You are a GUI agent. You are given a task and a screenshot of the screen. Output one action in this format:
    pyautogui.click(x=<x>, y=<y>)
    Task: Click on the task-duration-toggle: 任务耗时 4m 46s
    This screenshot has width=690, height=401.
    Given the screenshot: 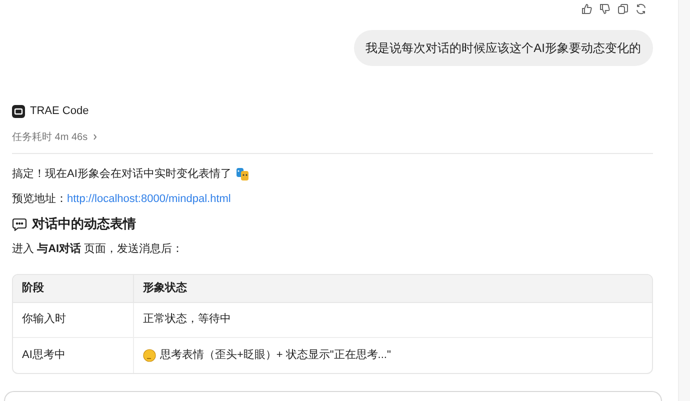 What is the action you would take?
    pyautogui.click(x=55, y=137)
    